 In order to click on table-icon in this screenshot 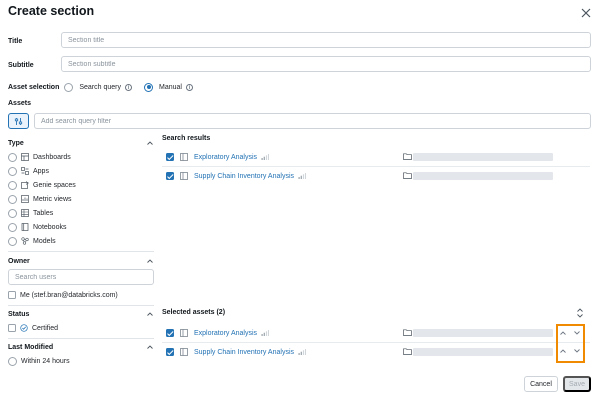, I will do `click(25, 213)`.